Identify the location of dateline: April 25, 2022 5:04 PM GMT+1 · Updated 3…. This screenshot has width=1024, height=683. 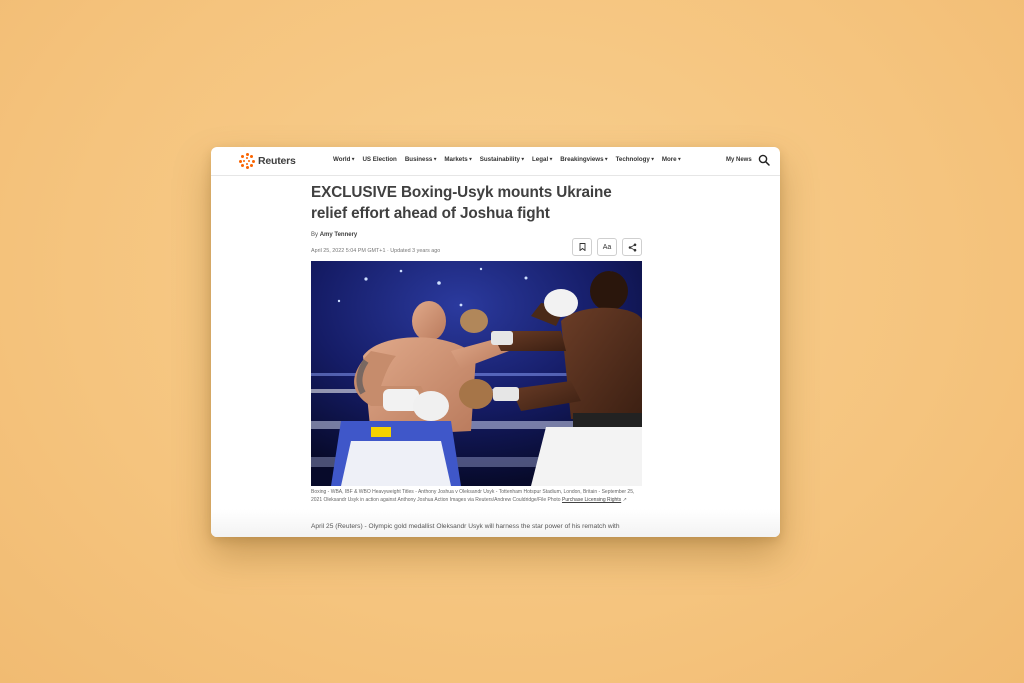
(376, 251).